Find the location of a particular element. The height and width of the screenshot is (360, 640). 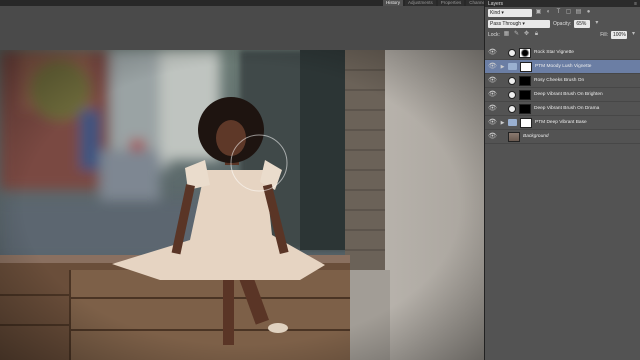

type-filter-icon: T is located at coordinates (558, 12).